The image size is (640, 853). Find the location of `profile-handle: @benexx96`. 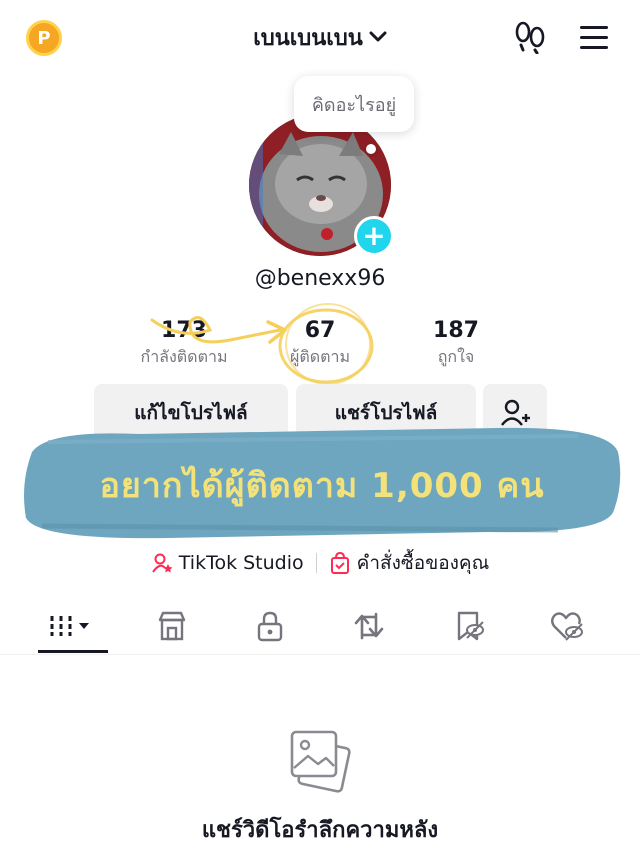

profile-handle: @benexx96 is located at coordinates (320, 278).